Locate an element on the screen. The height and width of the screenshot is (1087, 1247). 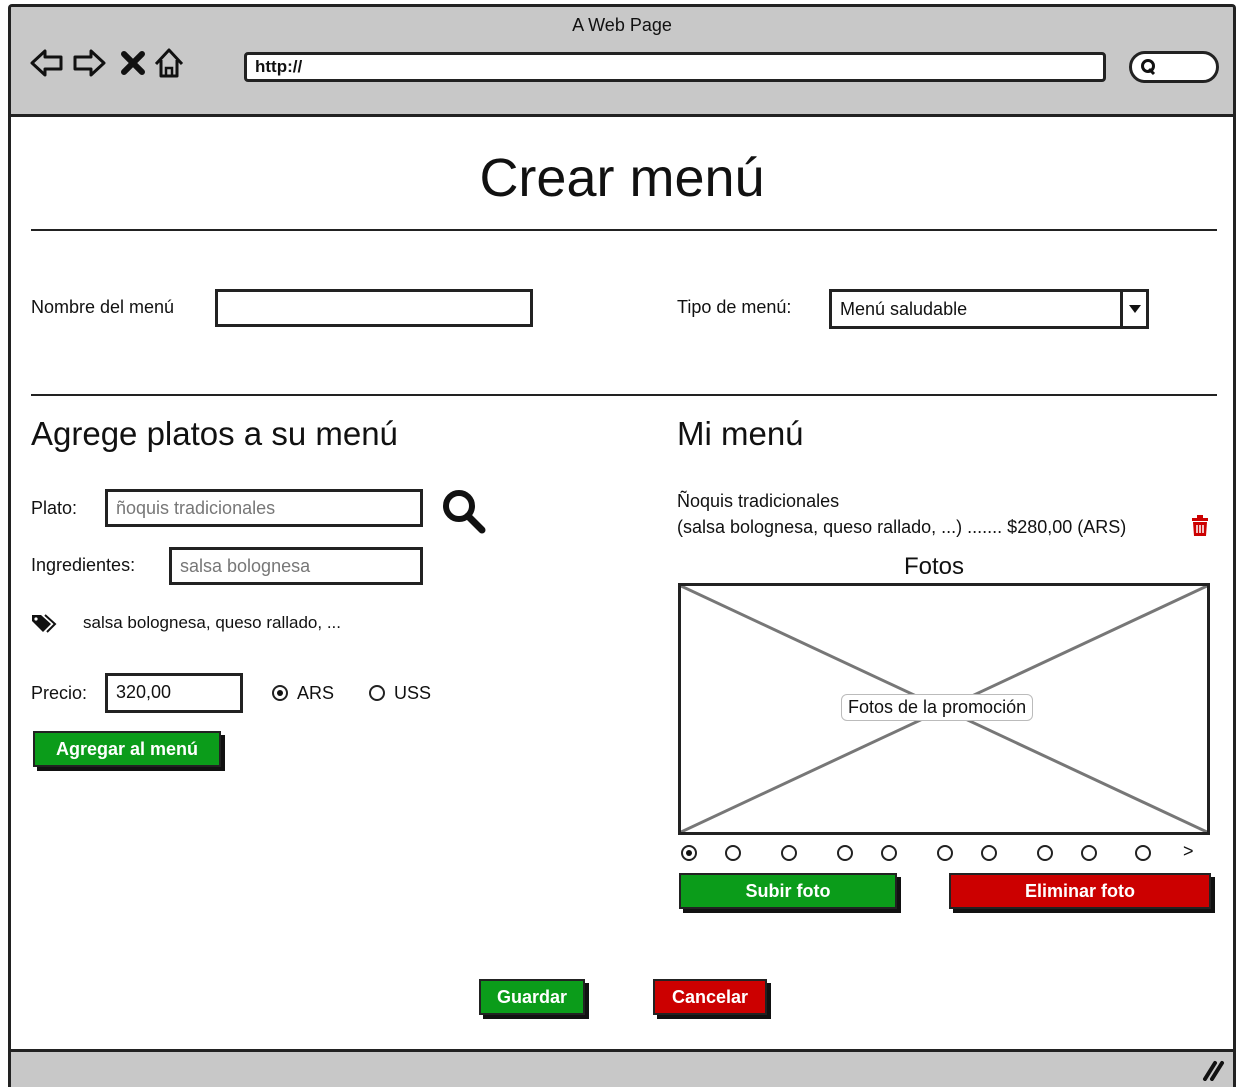
tag-icon is located at coordinates (44, 623).